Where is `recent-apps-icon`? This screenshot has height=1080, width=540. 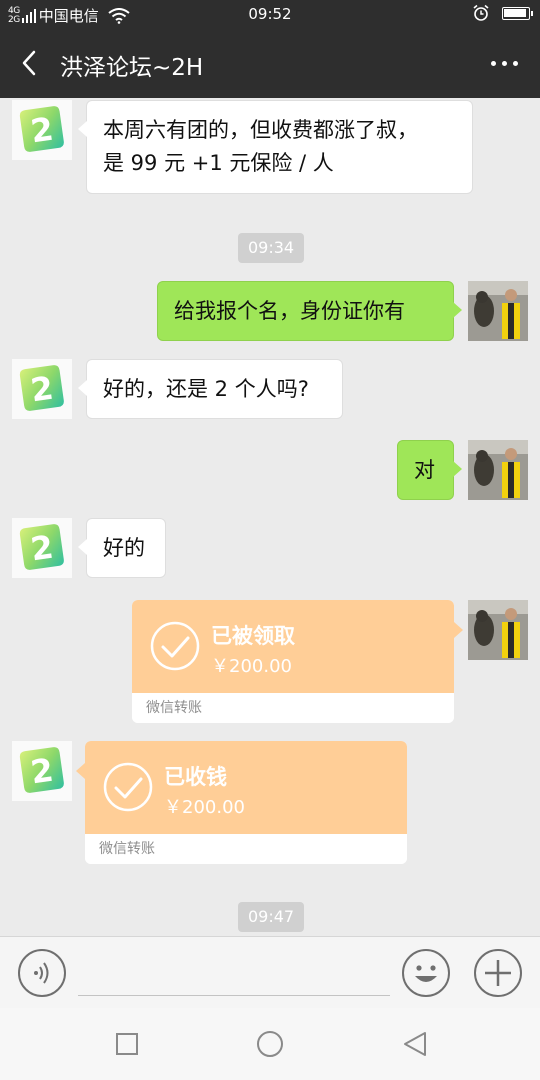 recent-apps-icon is located at coordinates (127, 1044).